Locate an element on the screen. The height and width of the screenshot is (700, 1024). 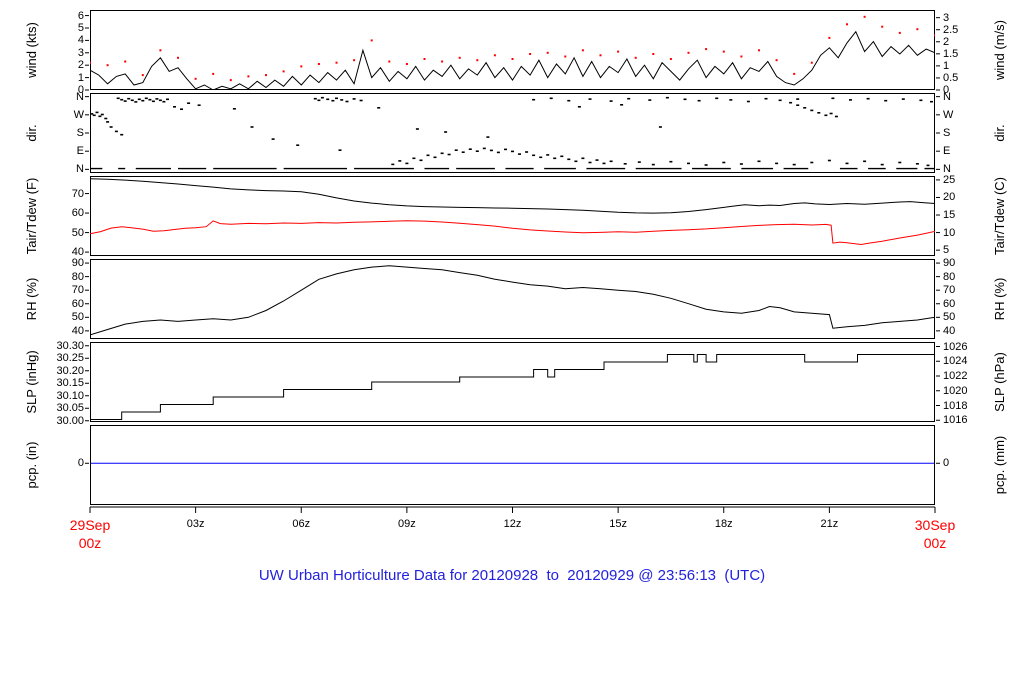
rh-tick-right: 80 is located at coordinates (949, 276).